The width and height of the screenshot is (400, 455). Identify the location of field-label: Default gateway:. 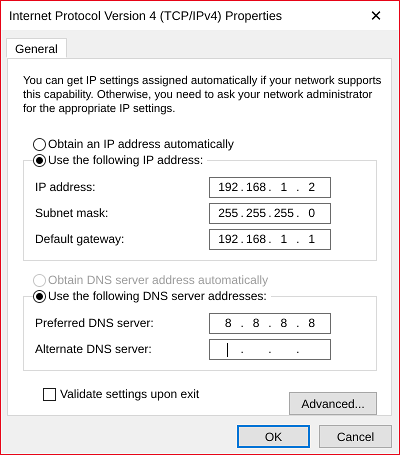
(79, 239).